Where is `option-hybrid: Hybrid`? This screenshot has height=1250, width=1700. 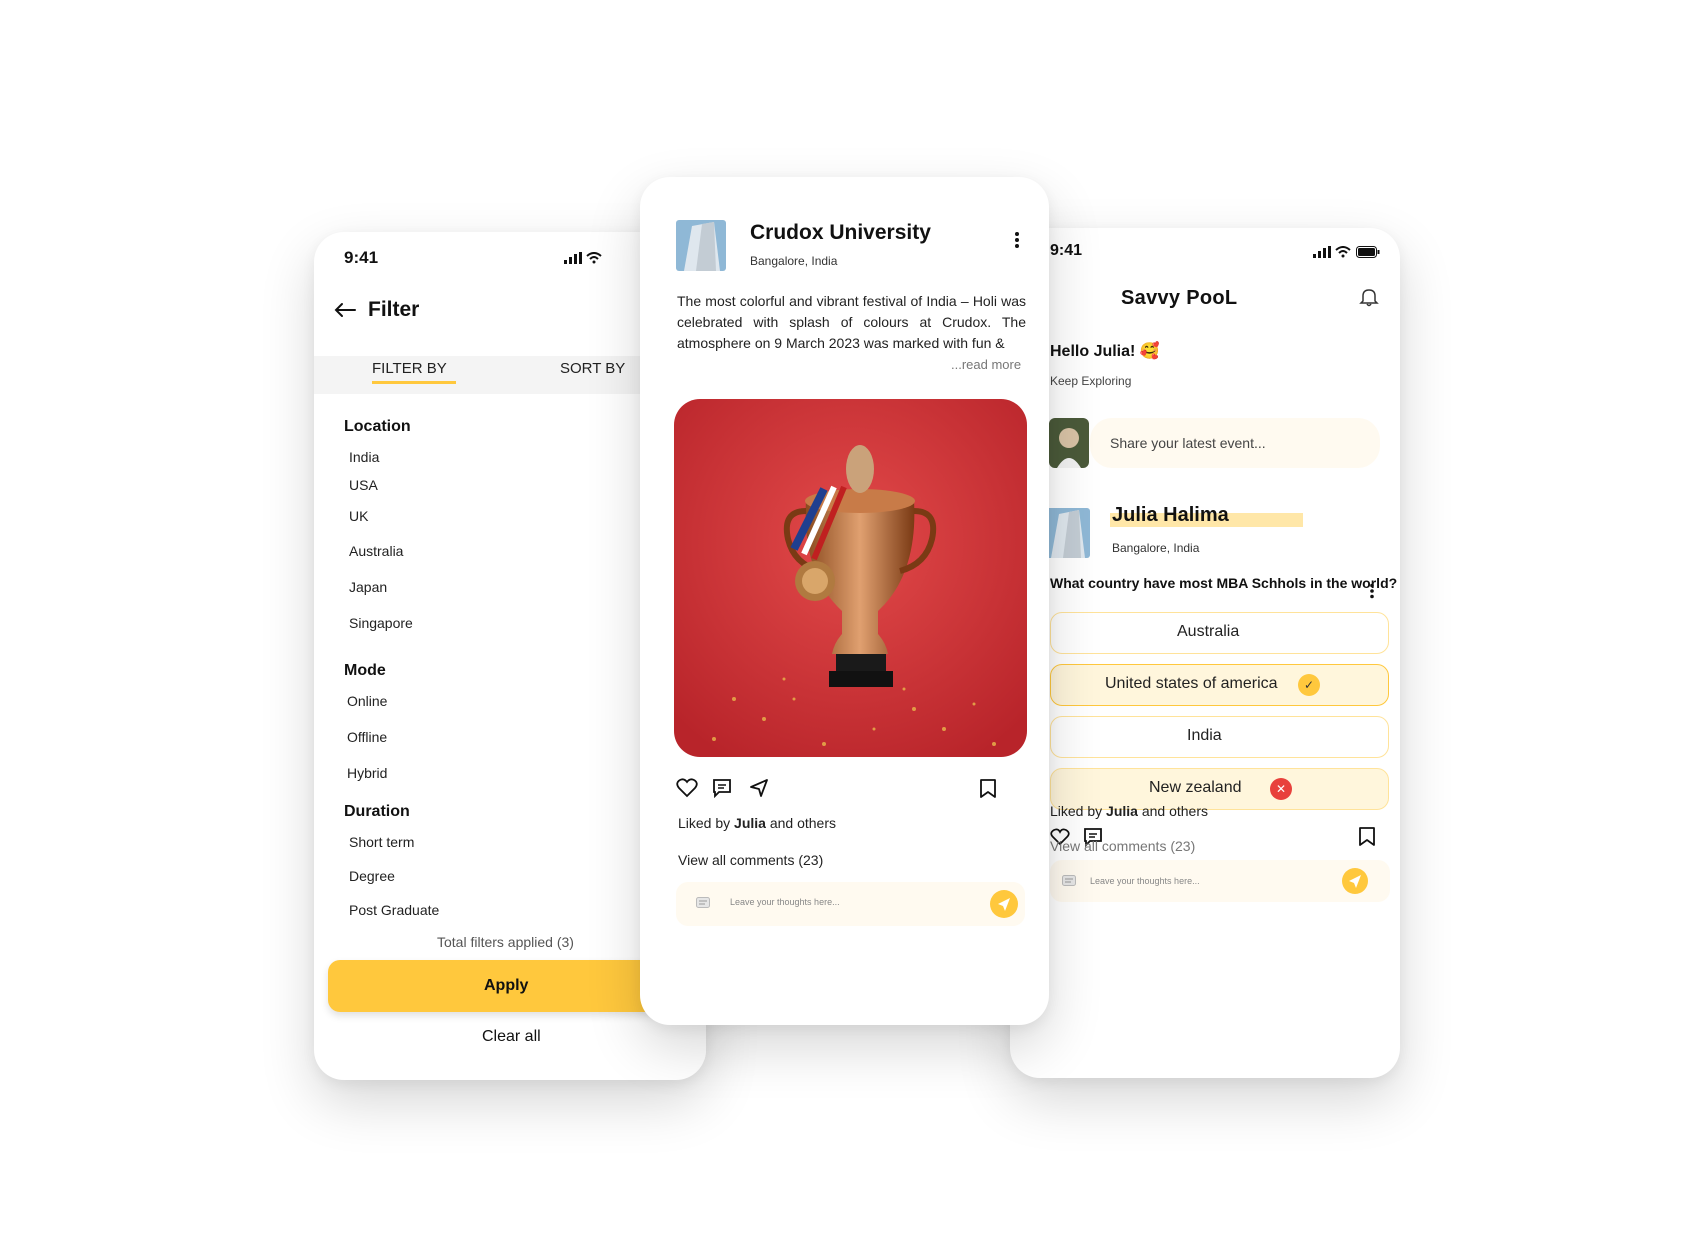 option-hybrid: Hybrid is located at coordinates (367, 773).